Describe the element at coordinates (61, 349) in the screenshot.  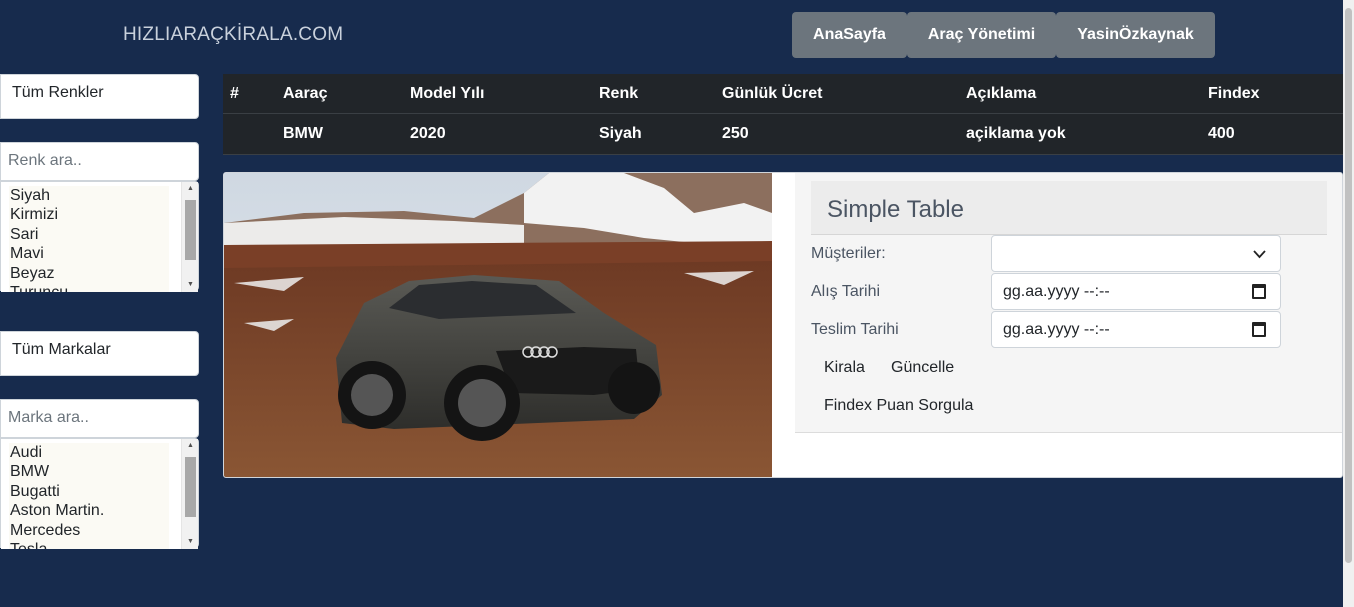
I see `all-brands-label: Tüm Markalar` at that location.